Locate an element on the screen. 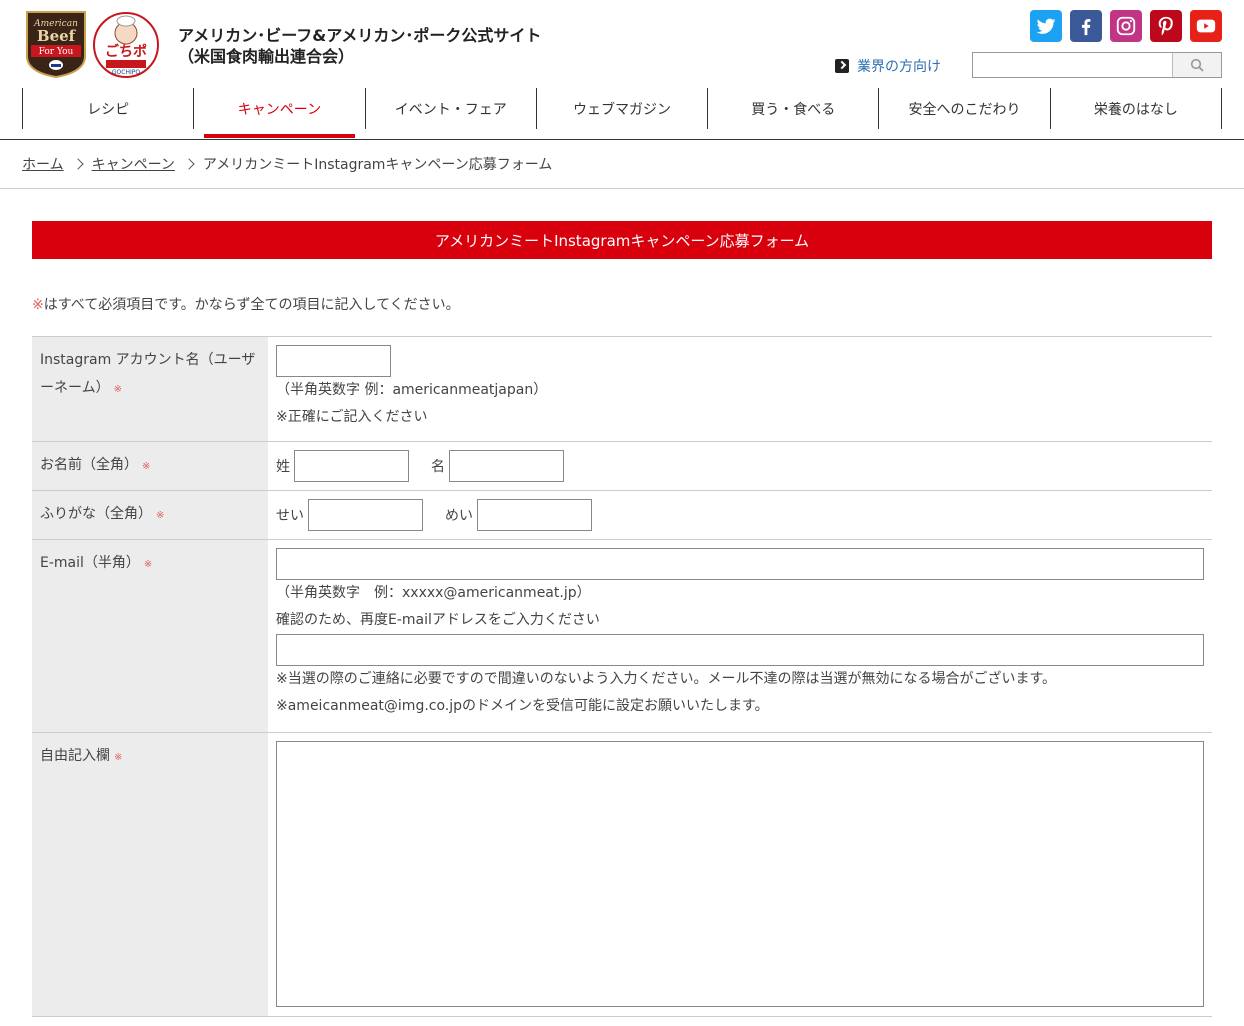  nav-item-magazine: ウェブマガジン is located at coordinates (623, 108).